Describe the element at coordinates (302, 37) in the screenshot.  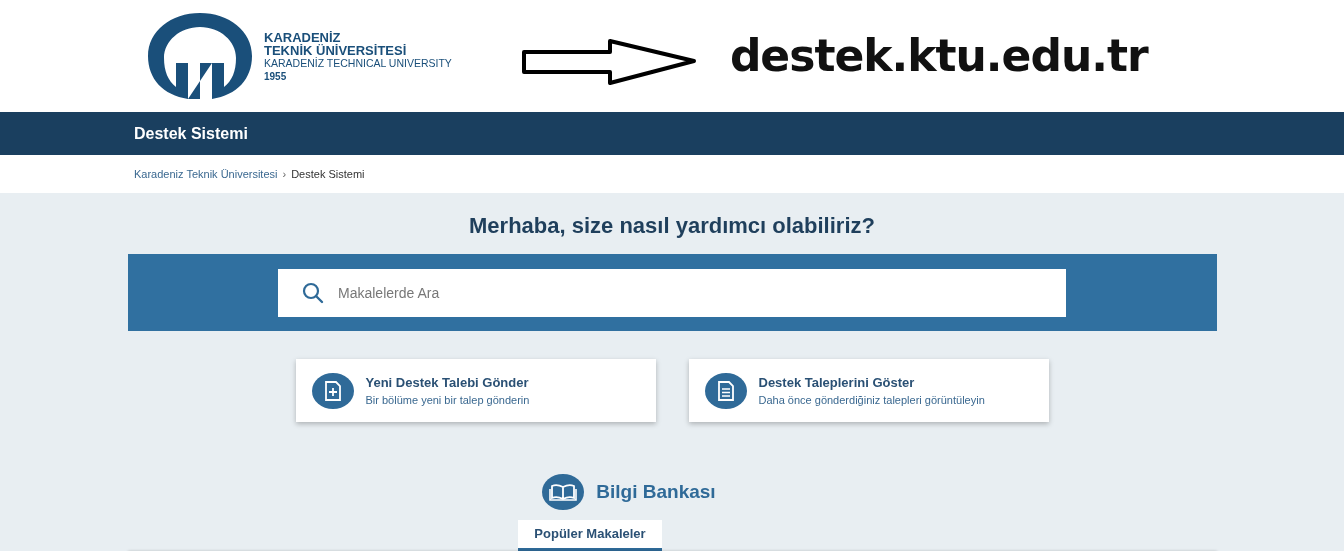
I see `logo-text: KARADENİZ` at that location.